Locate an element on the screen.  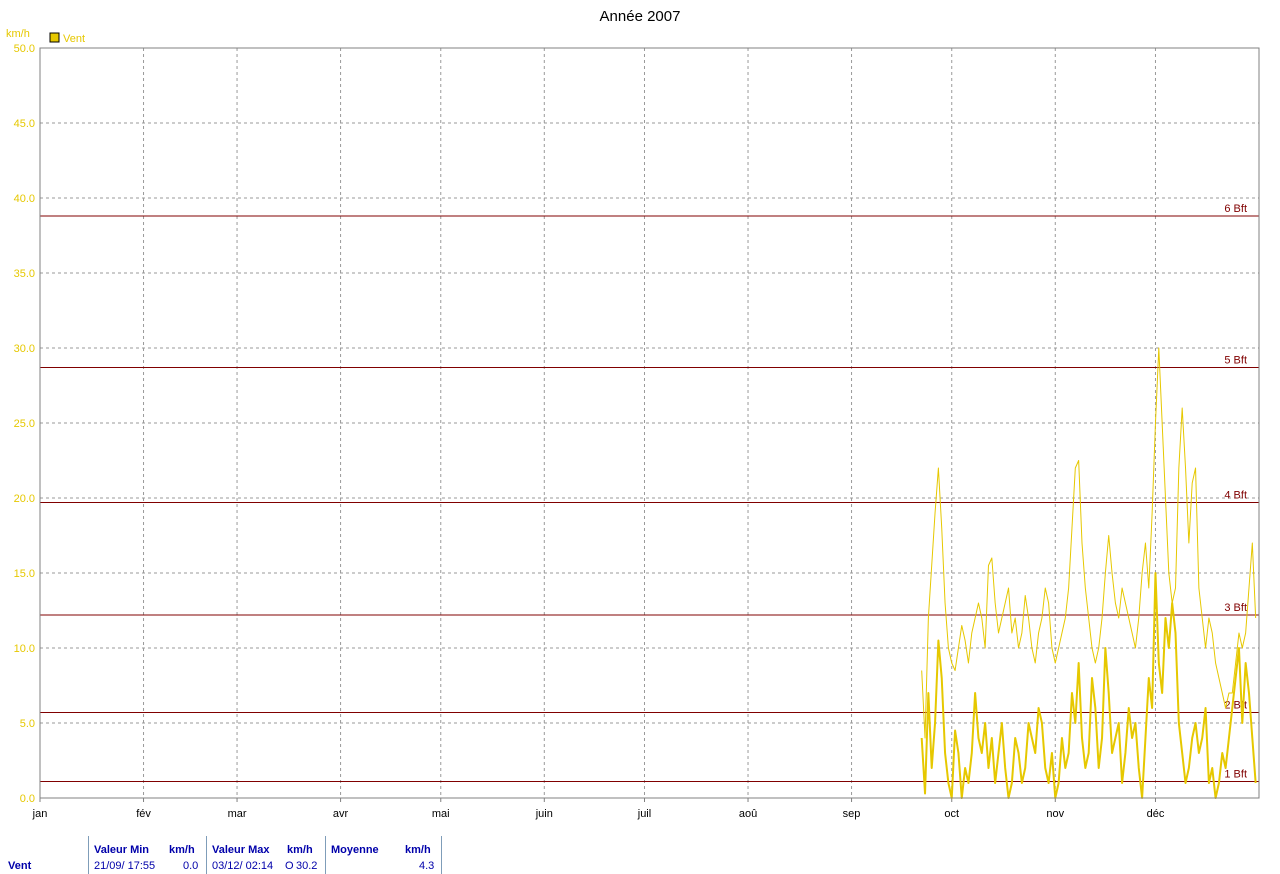
y-axis-unit-label: km/h is located at coordinates (18, 34).